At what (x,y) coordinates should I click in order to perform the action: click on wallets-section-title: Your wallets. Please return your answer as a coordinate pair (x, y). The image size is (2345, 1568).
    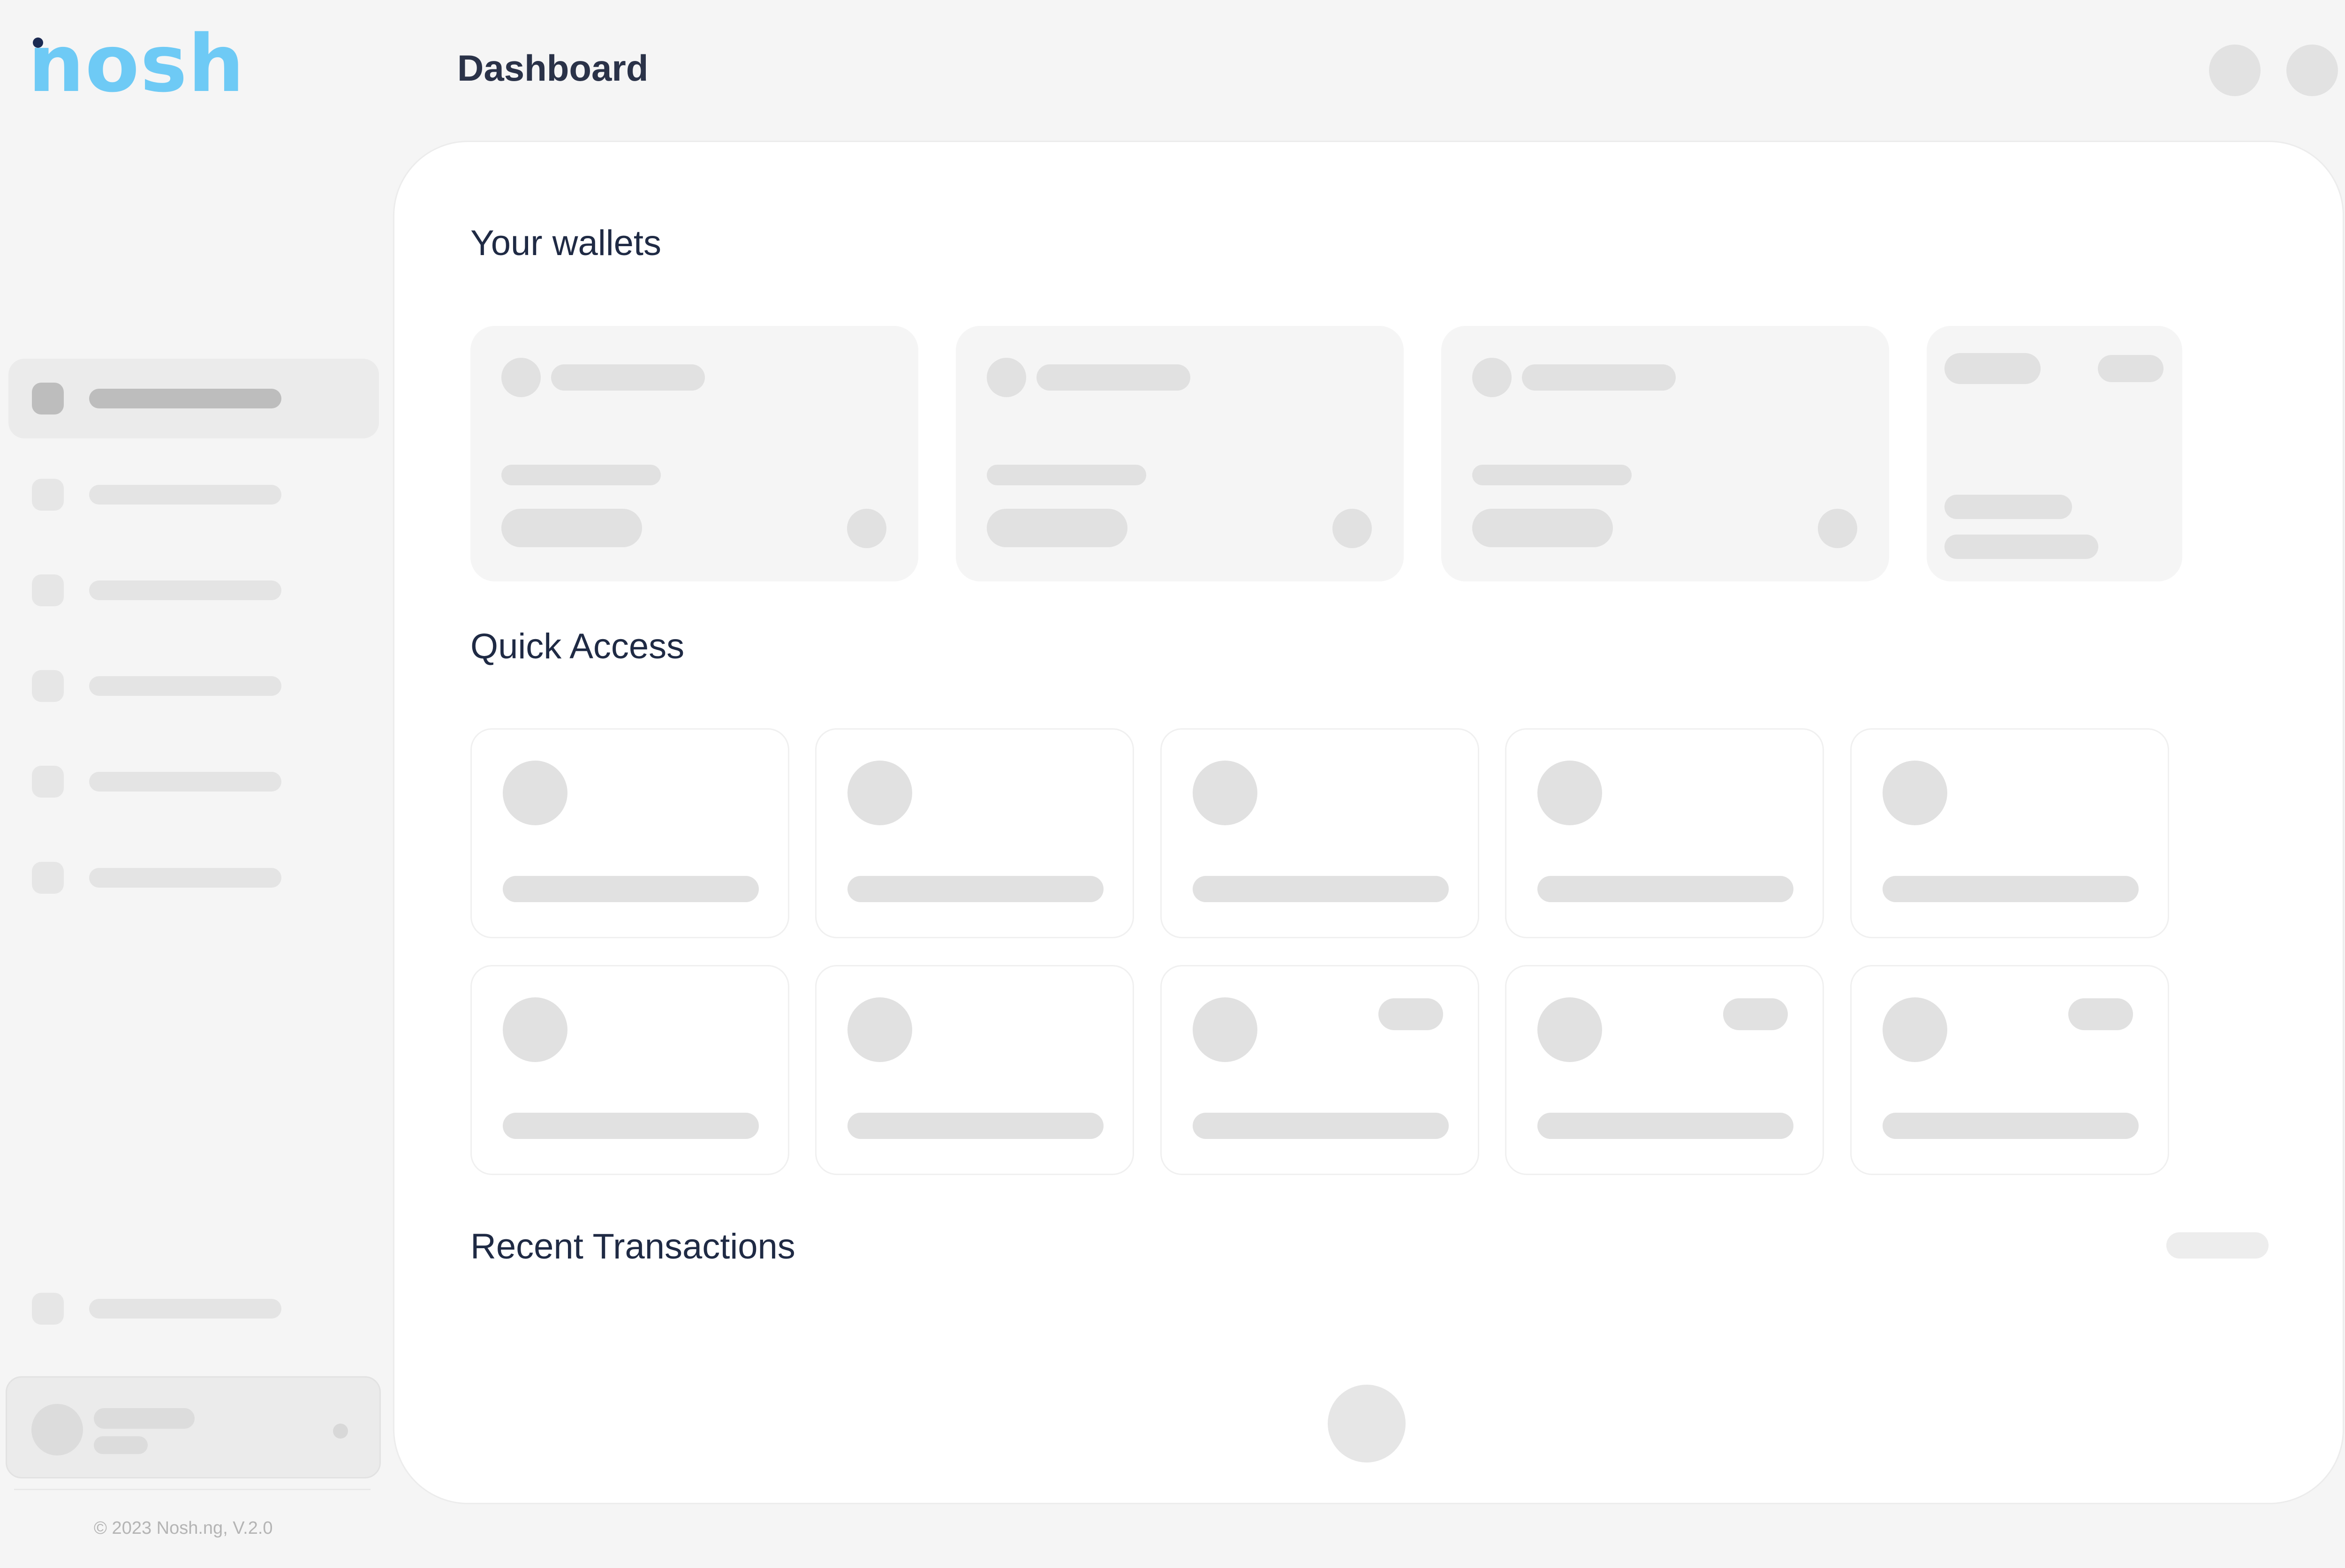
    Looking at the image, I should click on (565, 243).